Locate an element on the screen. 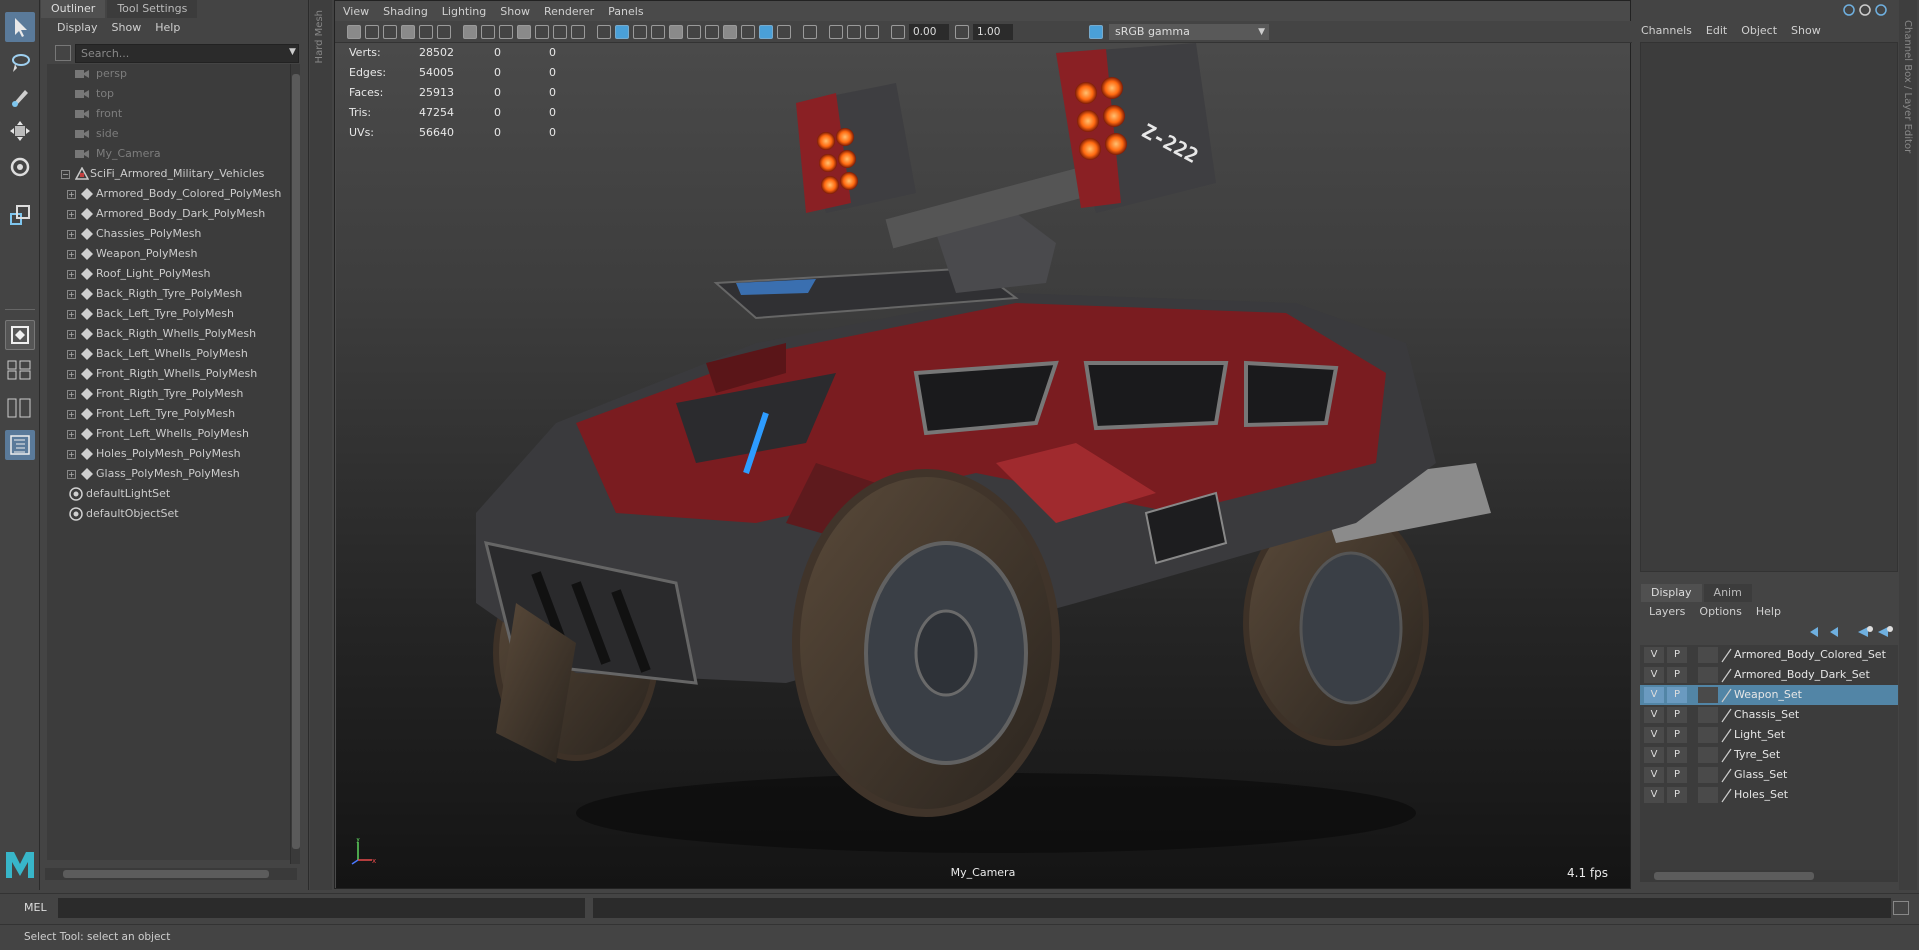  list-item: top is located at coordinates (170, 94).